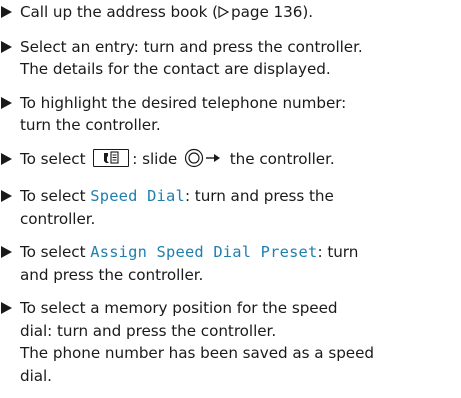 The height and width of the screenshot is (398, 461). What do you see at coordinates (267, 12) in the screenshot?
I see `page-reference: page 136` at bounding box center [267, 12].